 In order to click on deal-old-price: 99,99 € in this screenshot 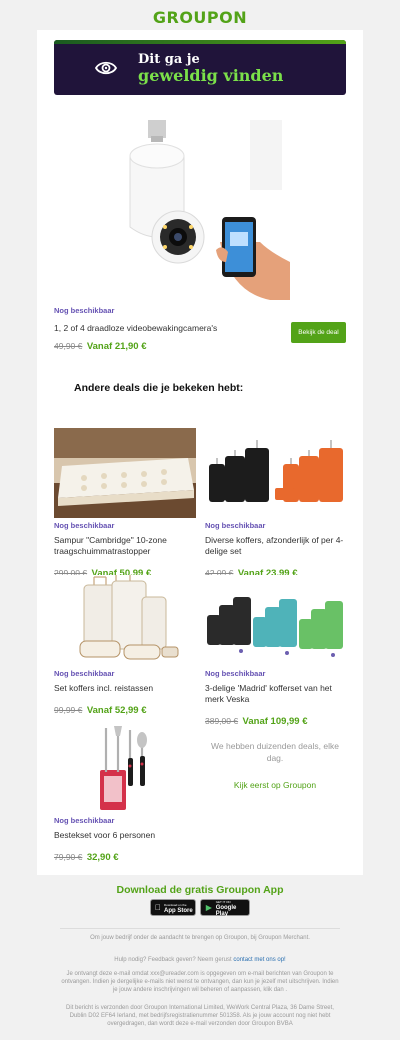, I will do `click(68, 710)`.